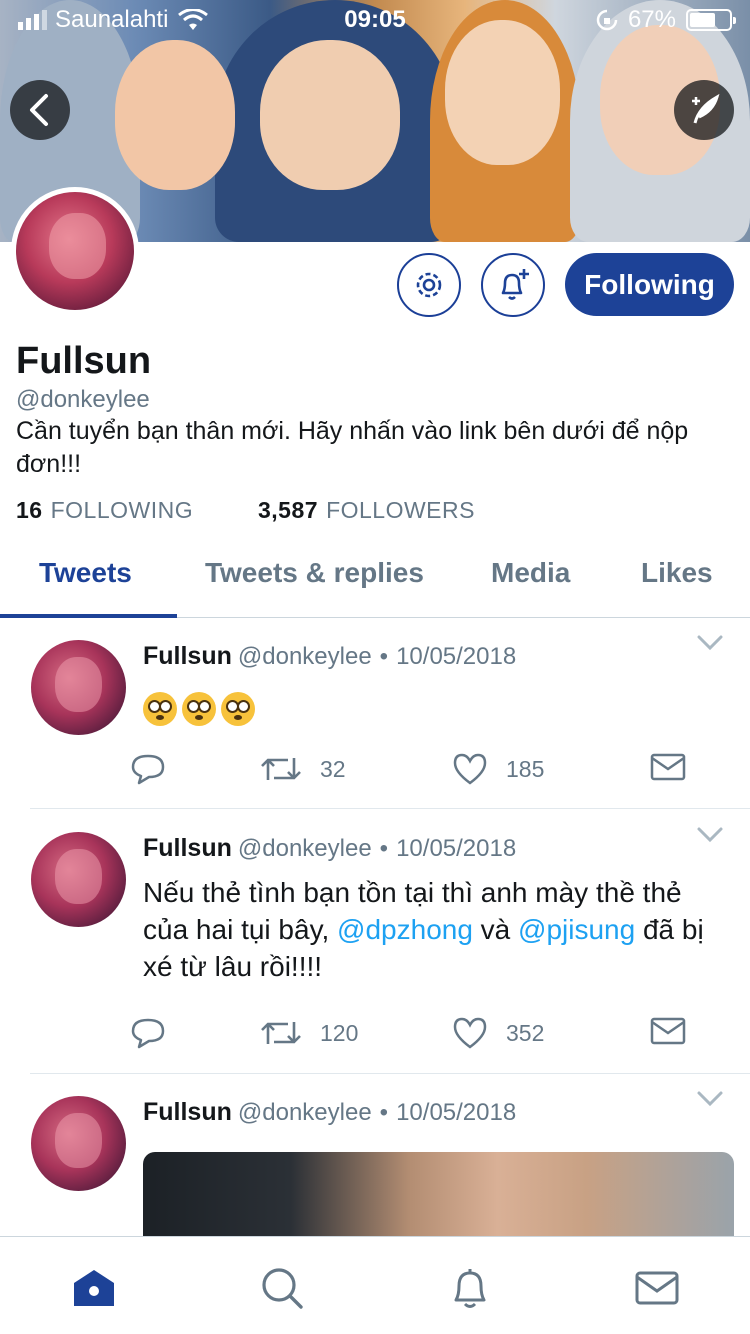 This screenshot has height=1334, width=750. I want to click on nav-messages, so click(657, 1288).